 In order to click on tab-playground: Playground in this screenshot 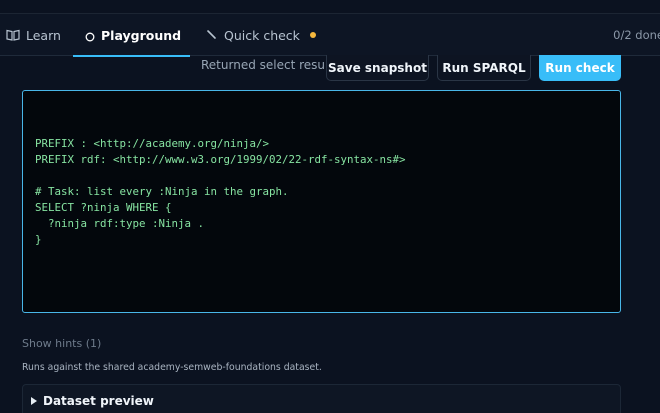, I will do `click(131, 35)`.